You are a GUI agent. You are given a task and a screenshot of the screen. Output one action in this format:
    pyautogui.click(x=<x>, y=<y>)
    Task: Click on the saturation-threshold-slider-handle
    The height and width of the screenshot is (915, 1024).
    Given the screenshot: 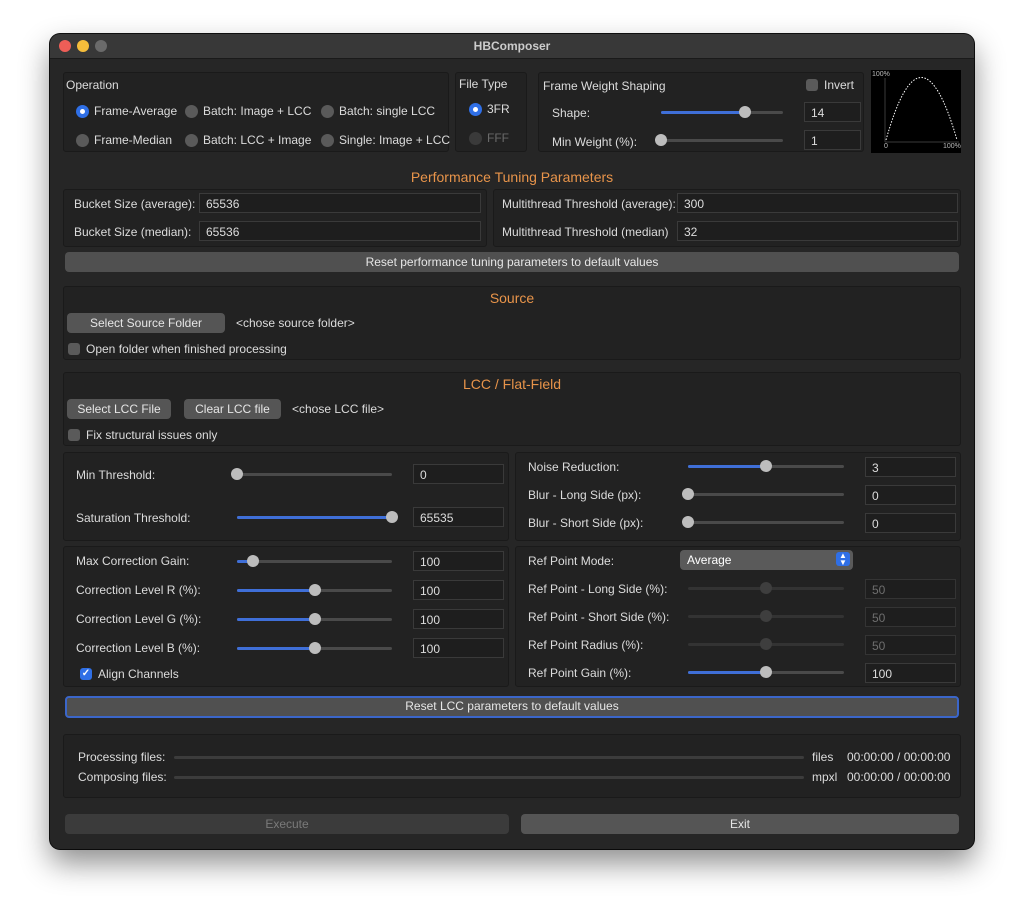 What is the action you would take?
    pyautogui.click(x=392, y=517)
    